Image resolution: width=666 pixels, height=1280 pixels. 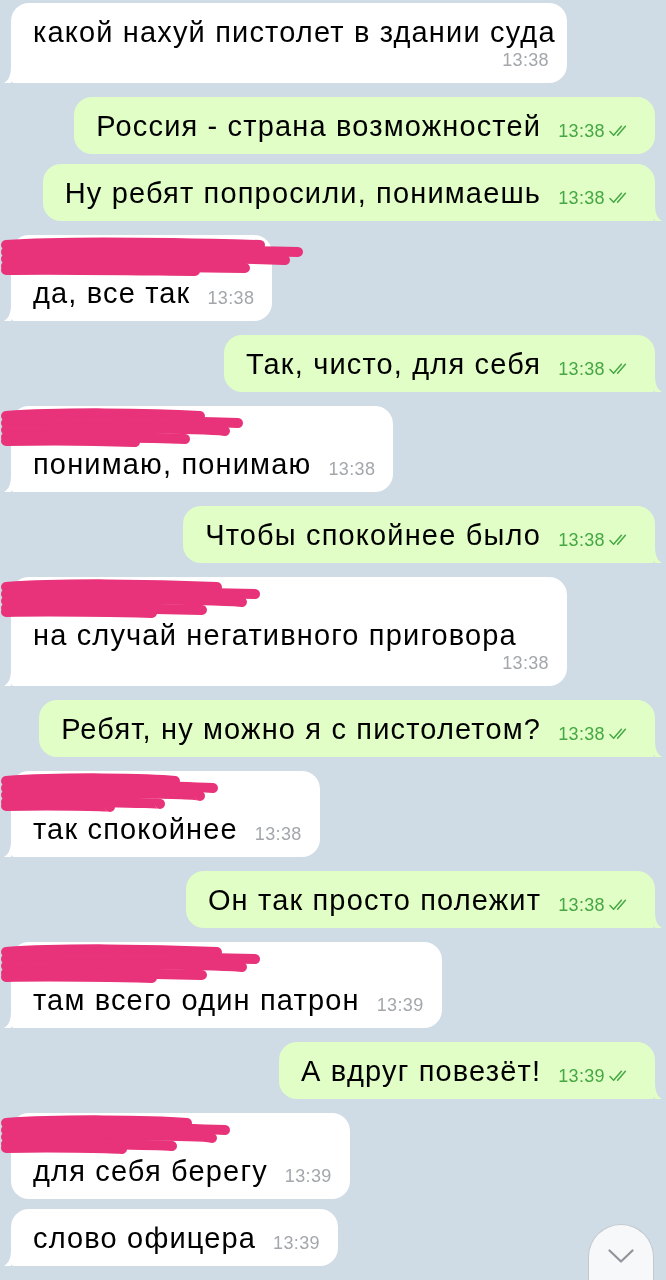 What do you see at coordinates (172, 464) in the screenshot?
I see `message-text: понимаю, понимаю` at bounding box center [172, 464].